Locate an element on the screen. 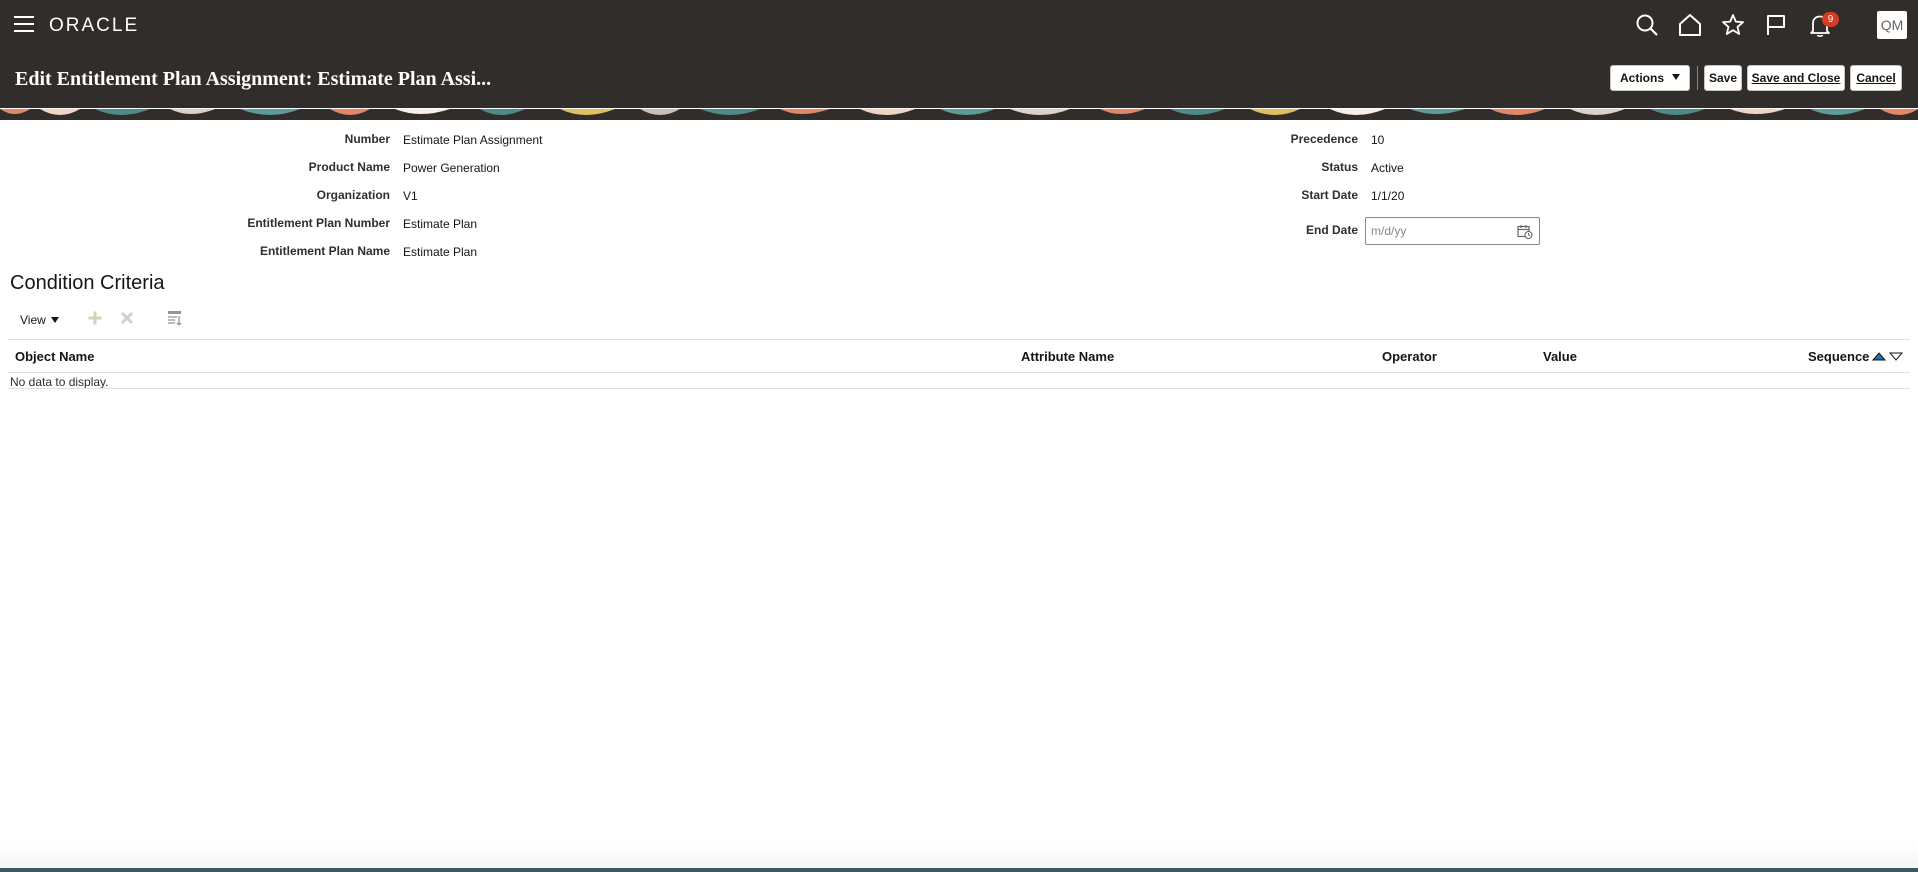  table-bottom-border is located at coordinates (959, 388).